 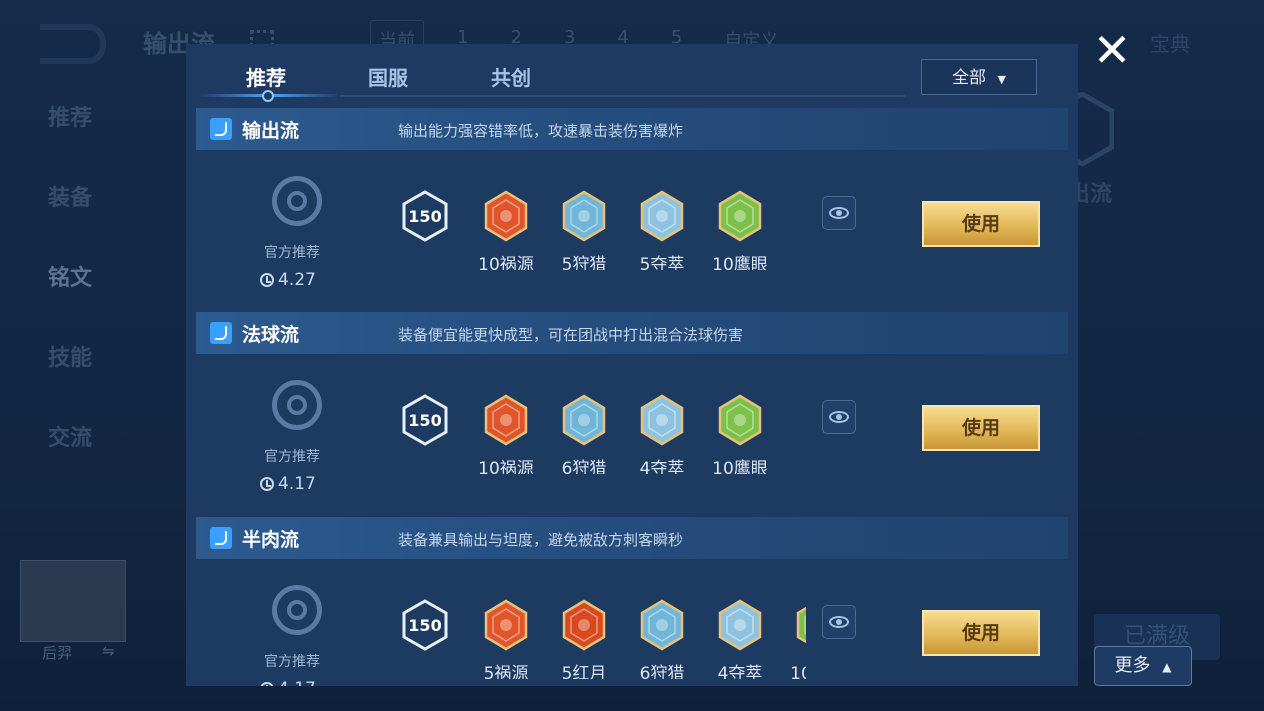 I want to click on chevron-up-icon: ▲, so click(x=1167, y=667).